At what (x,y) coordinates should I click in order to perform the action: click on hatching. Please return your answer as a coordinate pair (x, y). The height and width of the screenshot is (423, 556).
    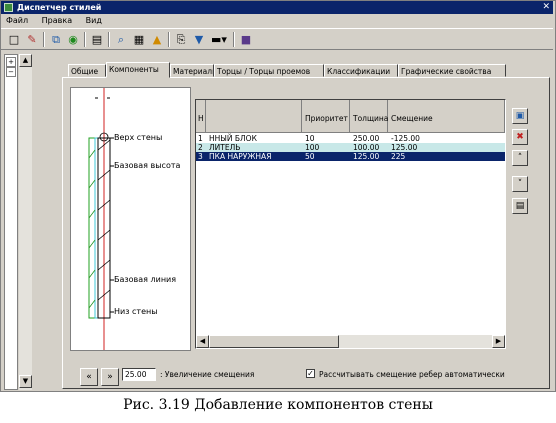
    Looking at the image, I should click on (92, 229).